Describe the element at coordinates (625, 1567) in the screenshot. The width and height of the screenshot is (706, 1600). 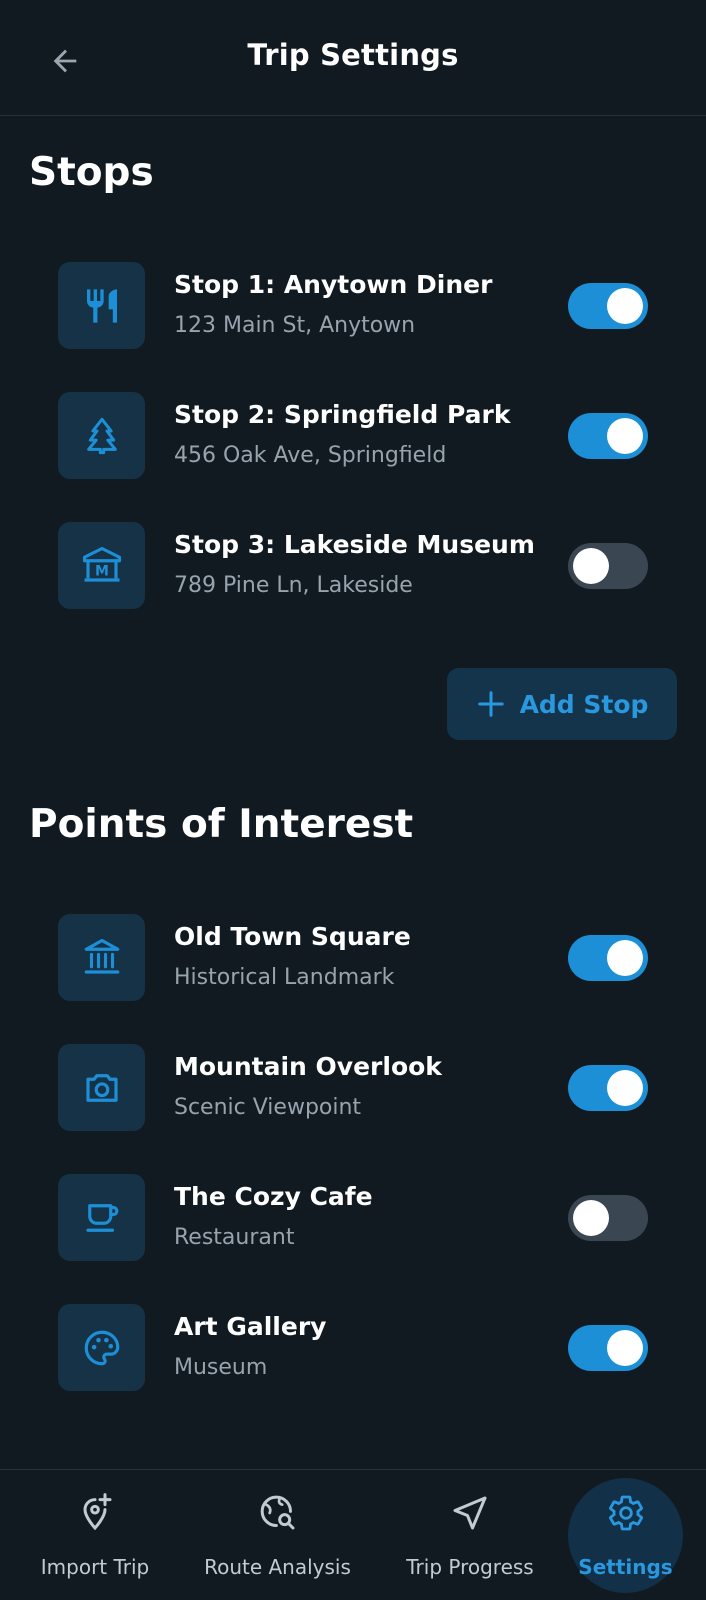
I see `nav-settings-label: Settings` at that location.